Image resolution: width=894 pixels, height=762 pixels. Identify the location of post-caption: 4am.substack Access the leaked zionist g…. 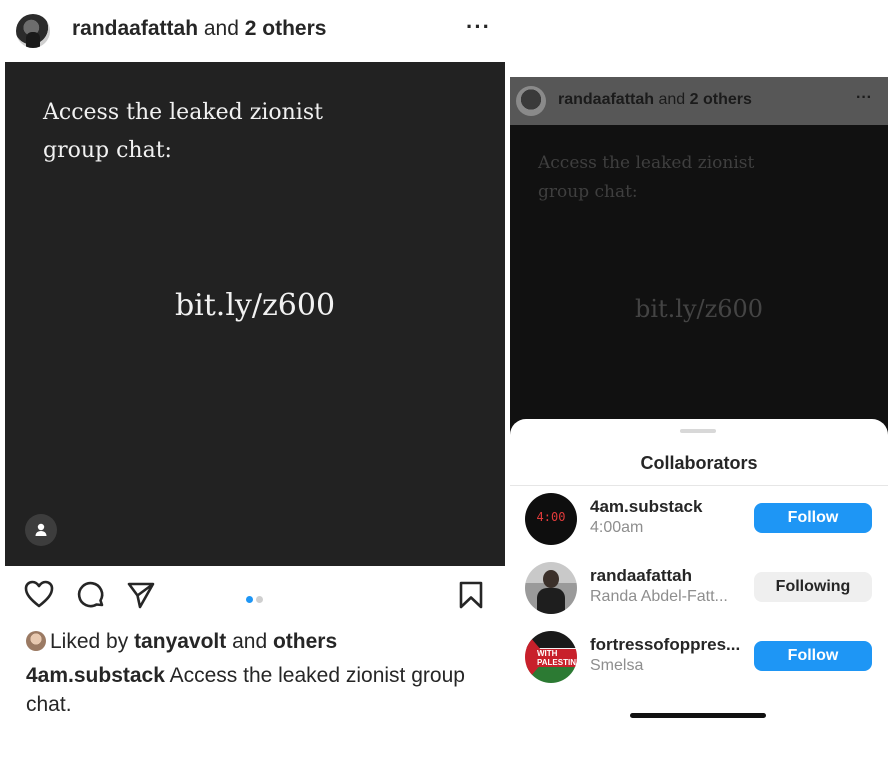
(251, 690).